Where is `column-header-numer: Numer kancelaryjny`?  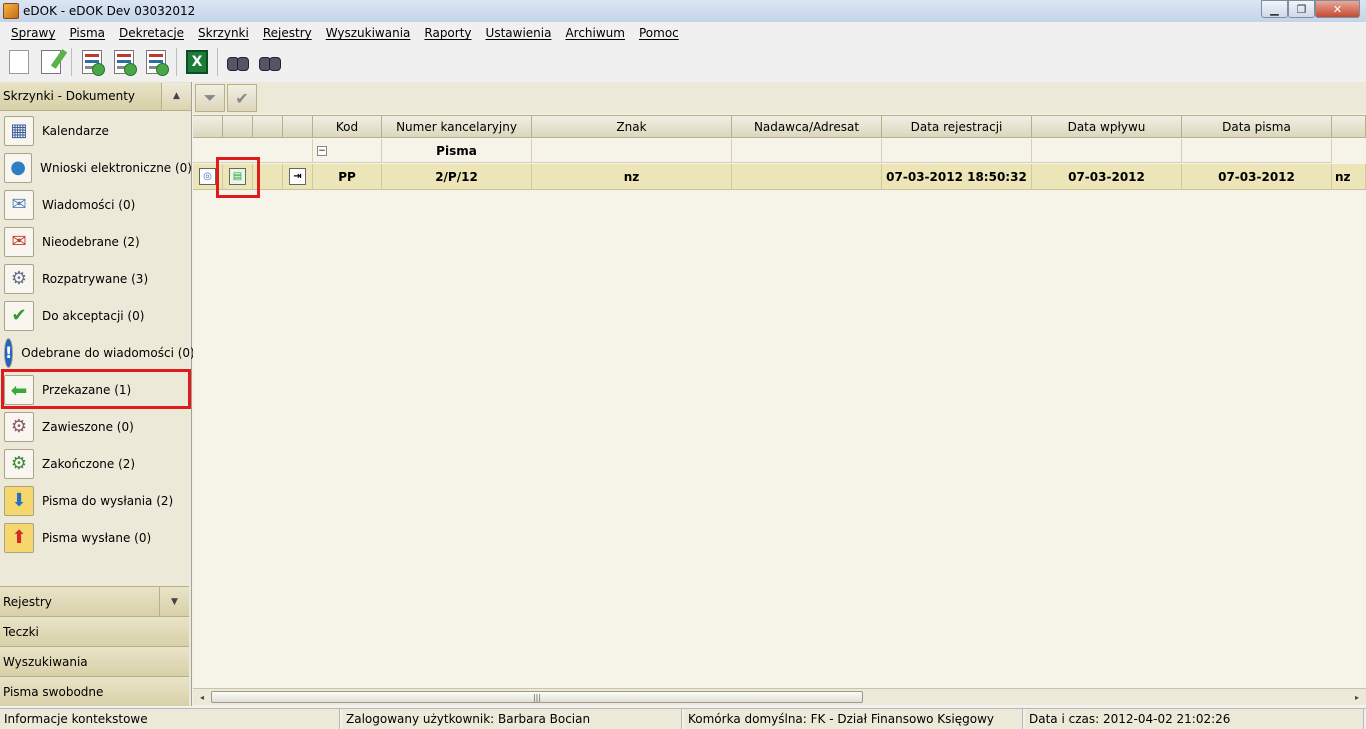
column-header-numer: Numer kancelaryjny is located at coordinates (457, 127).